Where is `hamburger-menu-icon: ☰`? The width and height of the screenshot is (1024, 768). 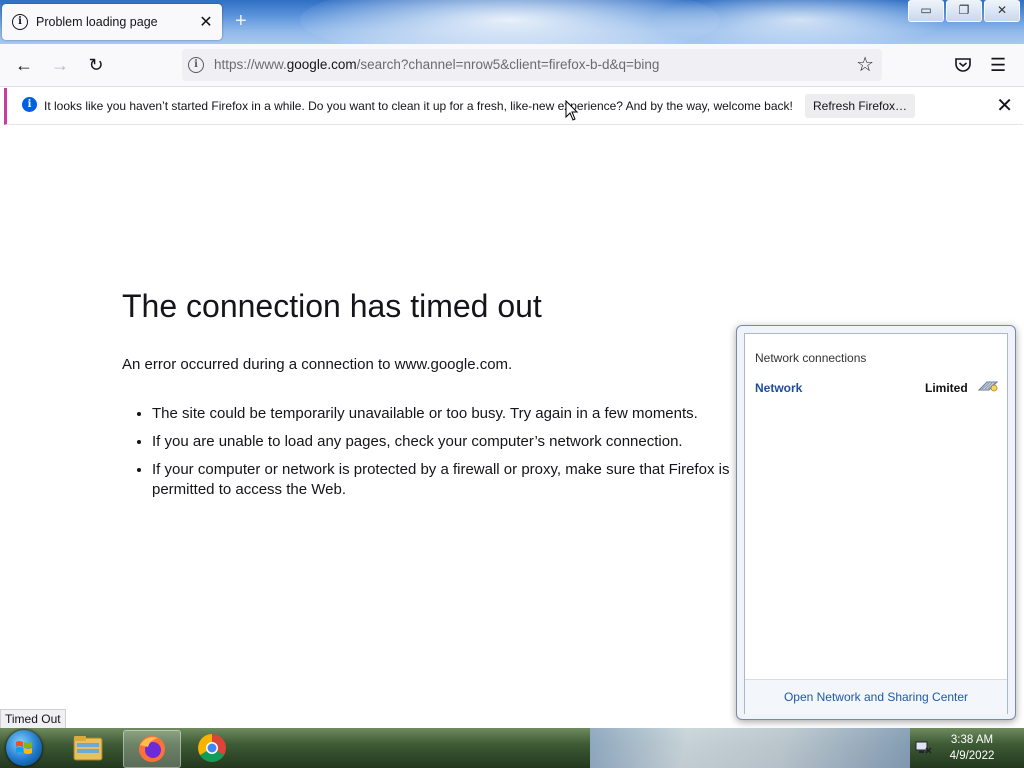
hamburger-menu-icon: ☰ is located at coordinates (998, 65).